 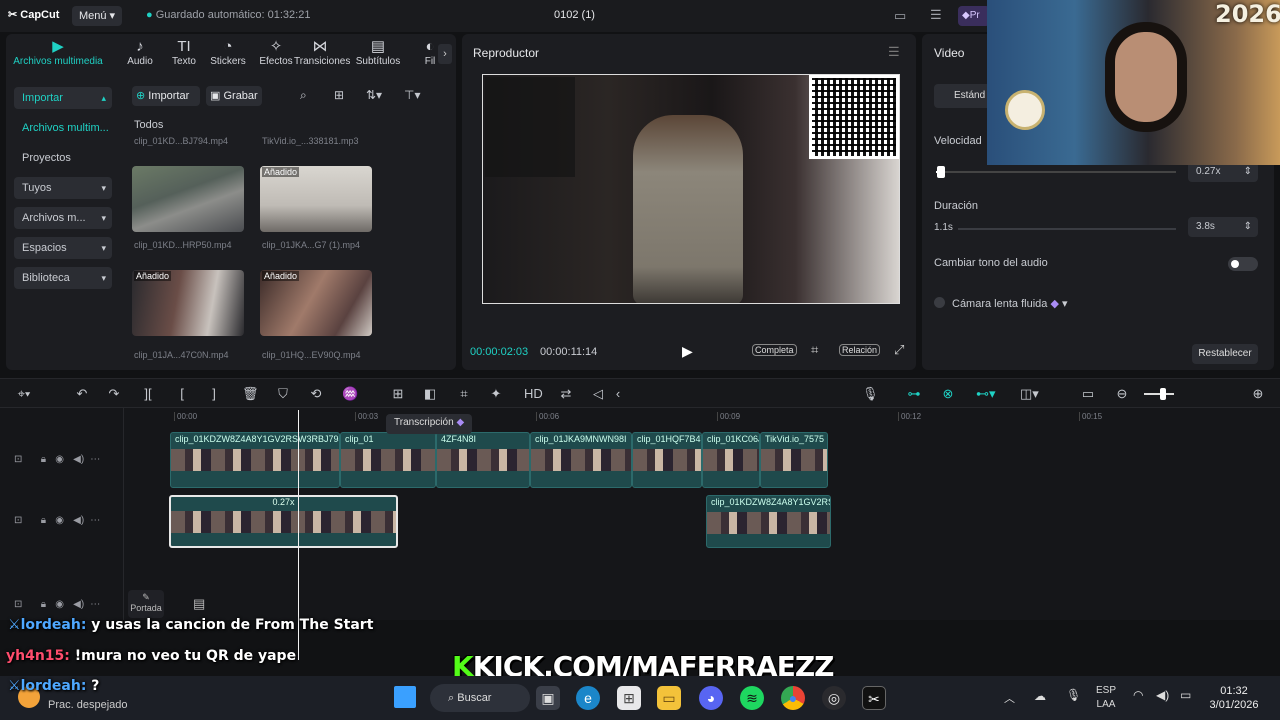 I want to click on battery-icon: ▭, so click(x=1185, y=695).